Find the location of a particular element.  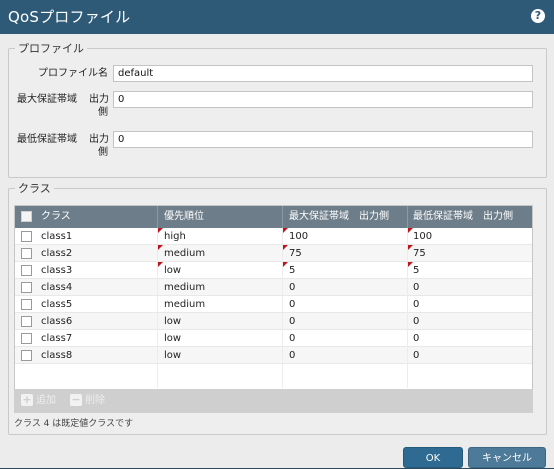

cell-class: class6 is located at coordinates (57, 321).